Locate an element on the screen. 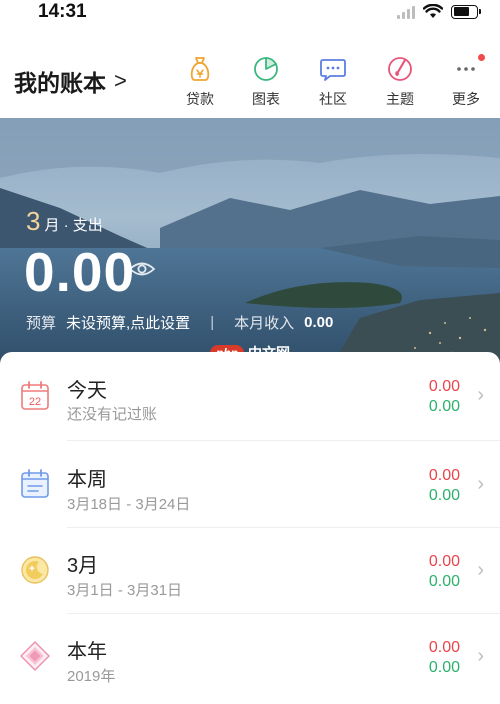  list-item-week: 本周 3月18日 - 3月24日 0.00 0.00 › is located at coordinates (250, 484).